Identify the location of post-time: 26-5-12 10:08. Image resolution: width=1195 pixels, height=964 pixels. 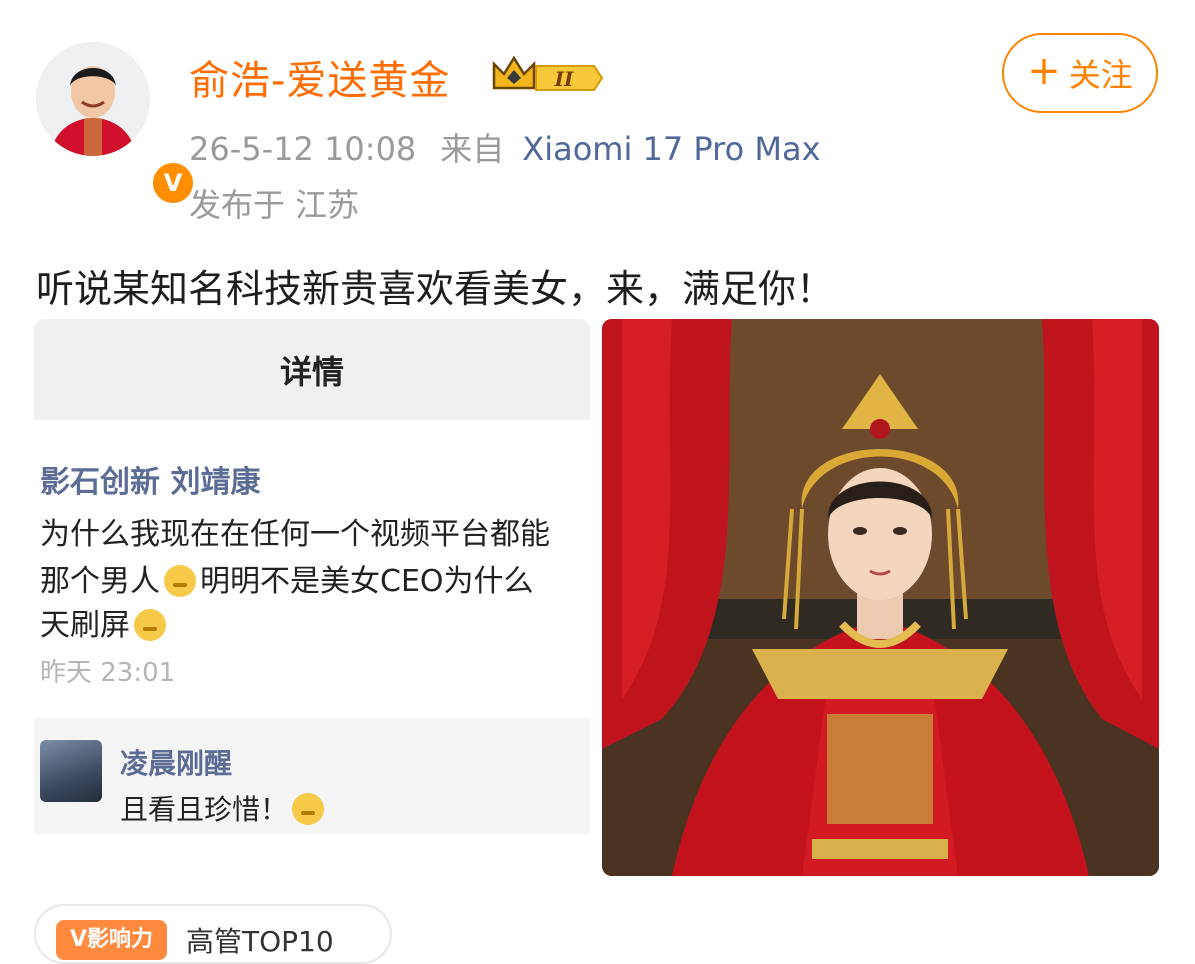
(303, 149).